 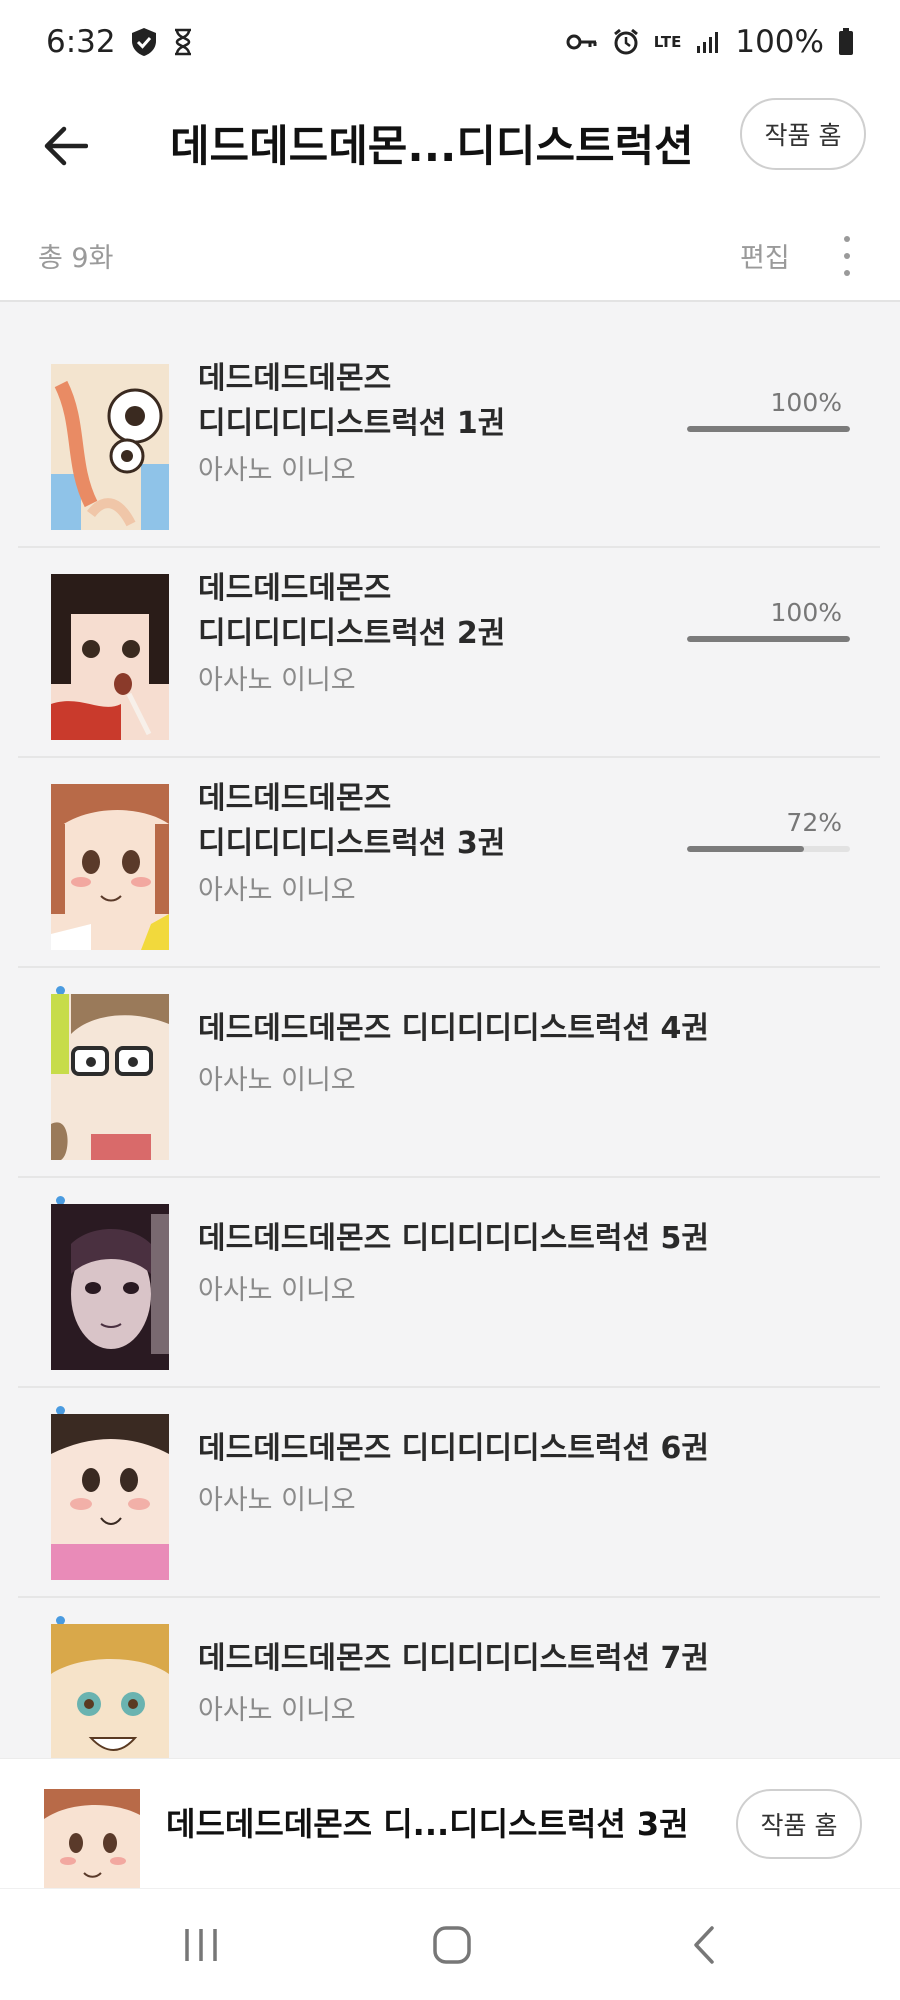 I want to click on arrow-left-icon, so click(x=66, y=146).